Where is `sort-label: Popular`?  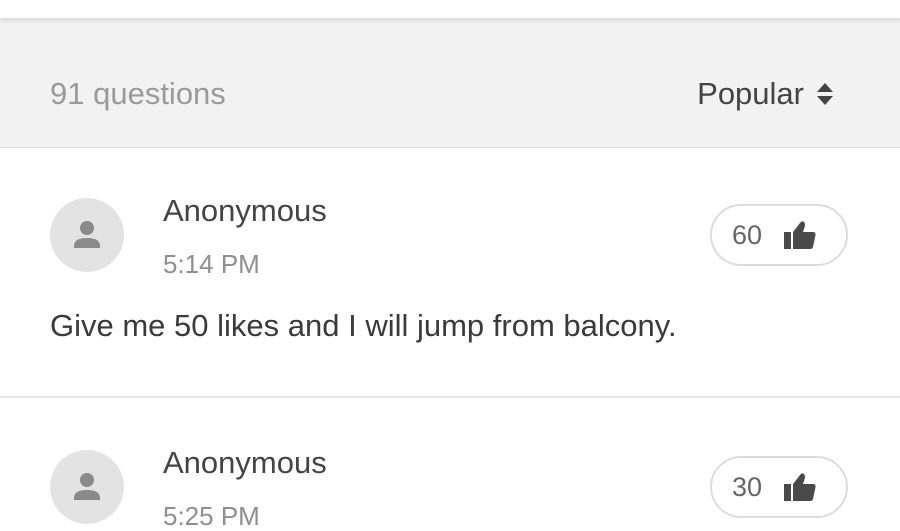
sort-label: Popular is located at coordinates (750, 93).